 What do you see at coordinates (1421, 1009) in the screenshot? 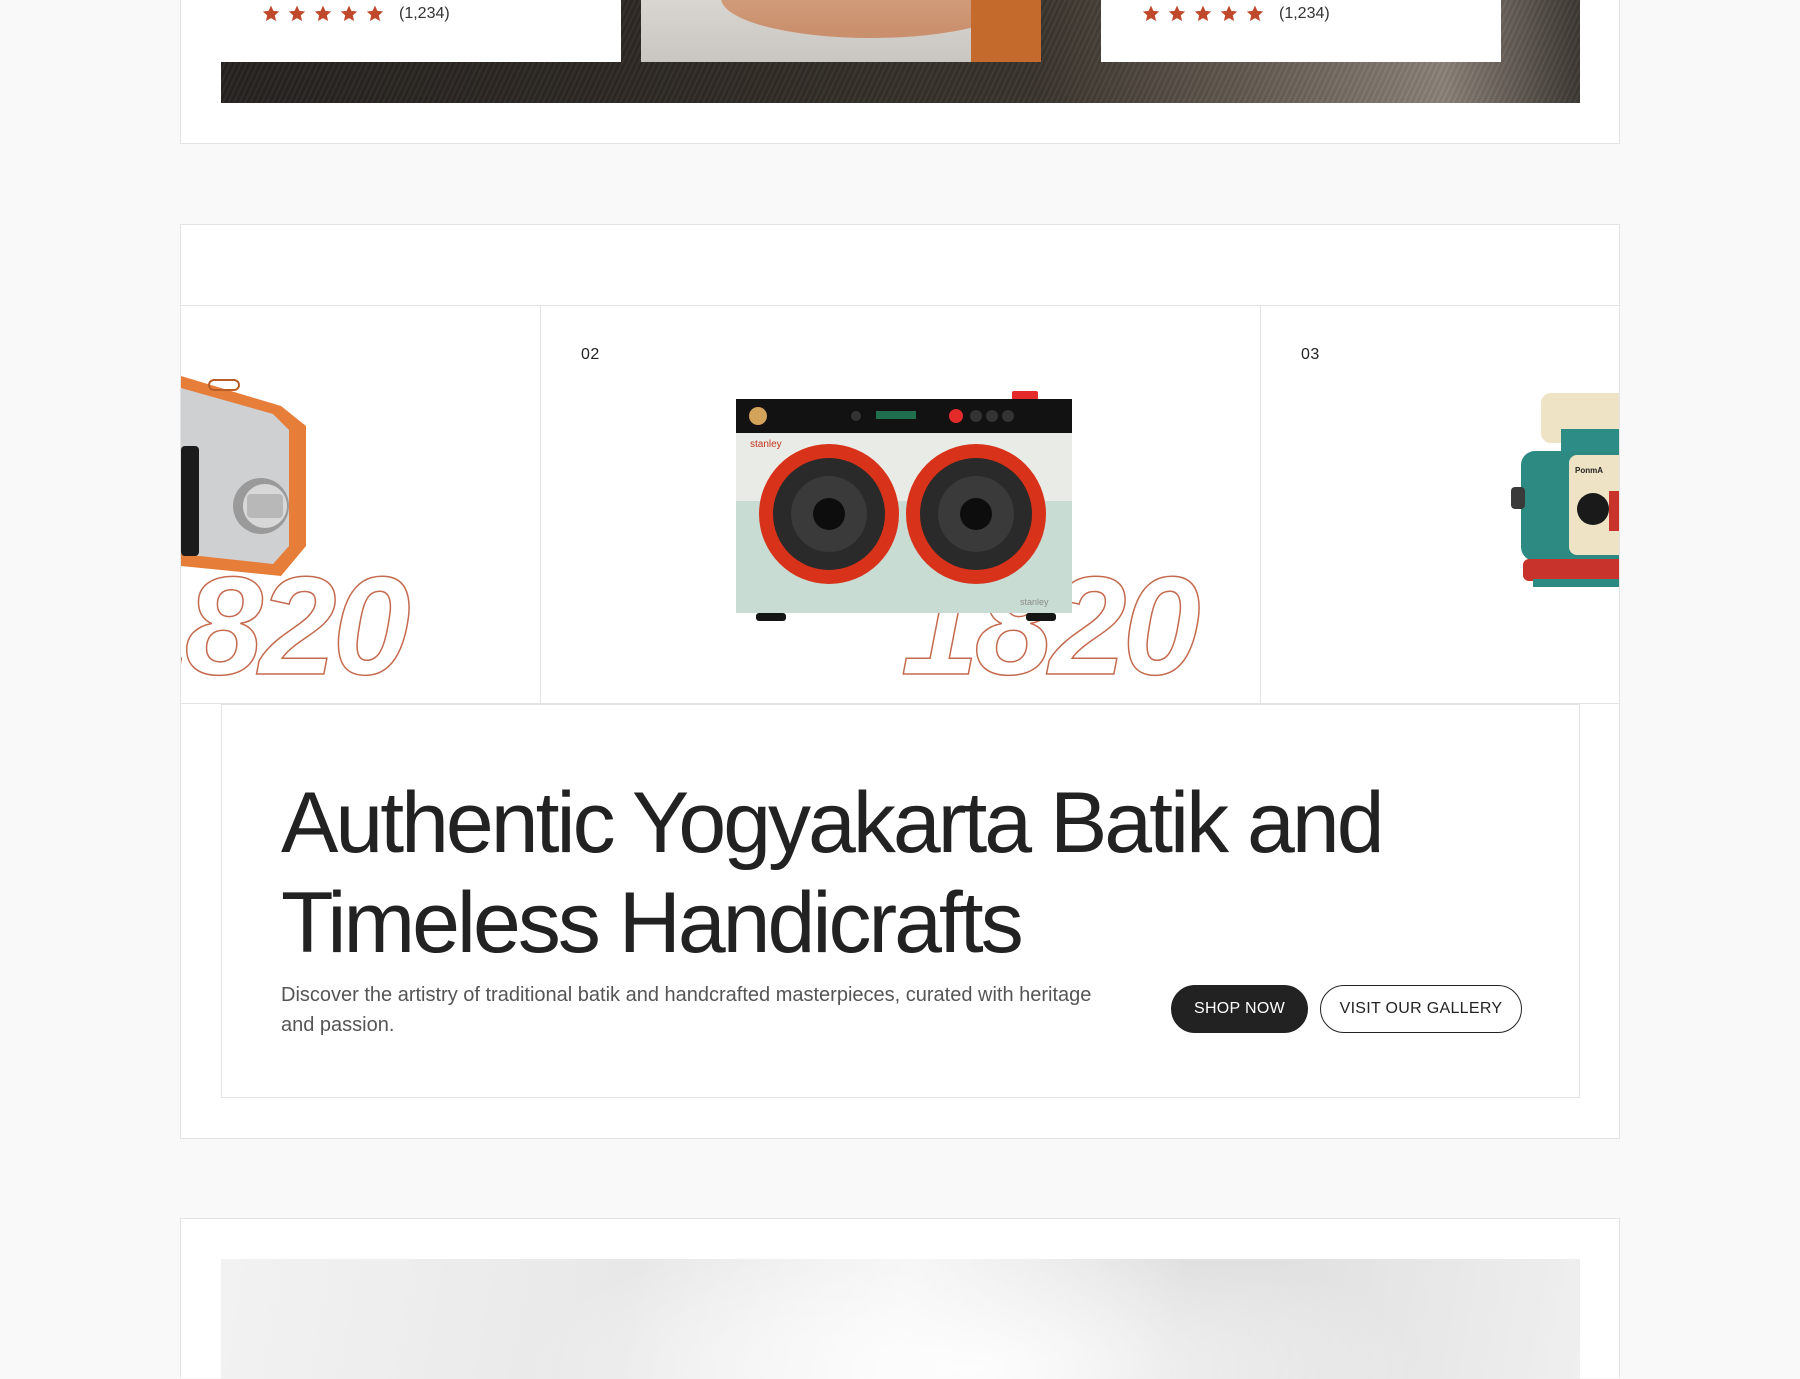
I see `visit-gallery-button: VISIT OUR GALLERY` at bounding box center [1421, 1009].